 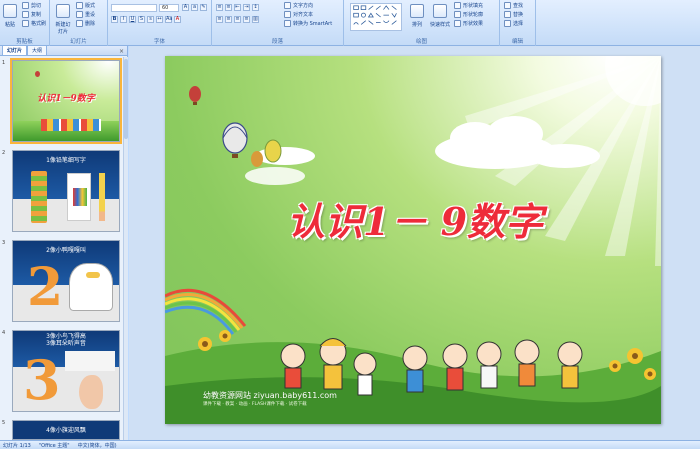 What do you see at coordinates (25, 14) in the screenshot?
I see `copy-icon` at bounding box center [25, 14].